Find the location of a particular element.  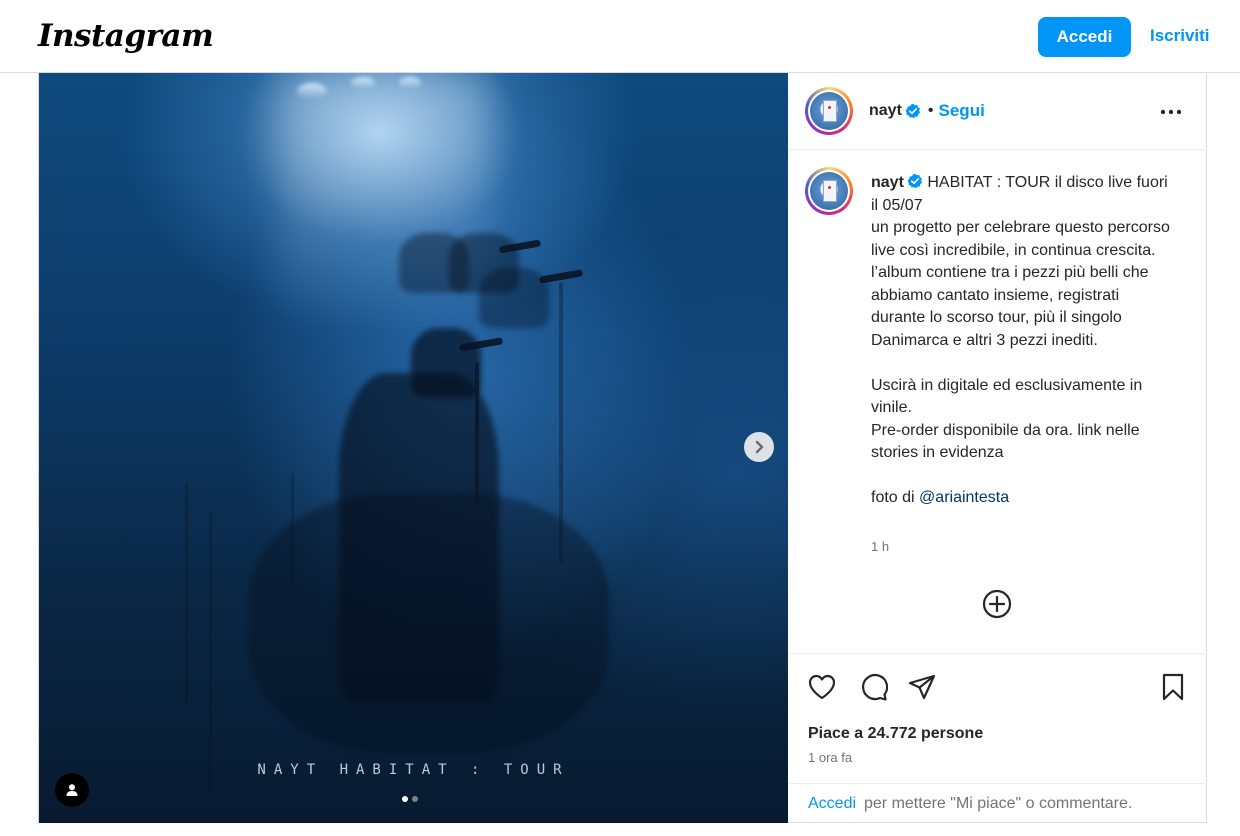

caption-username: nayt is located at coordinates (887, 182).